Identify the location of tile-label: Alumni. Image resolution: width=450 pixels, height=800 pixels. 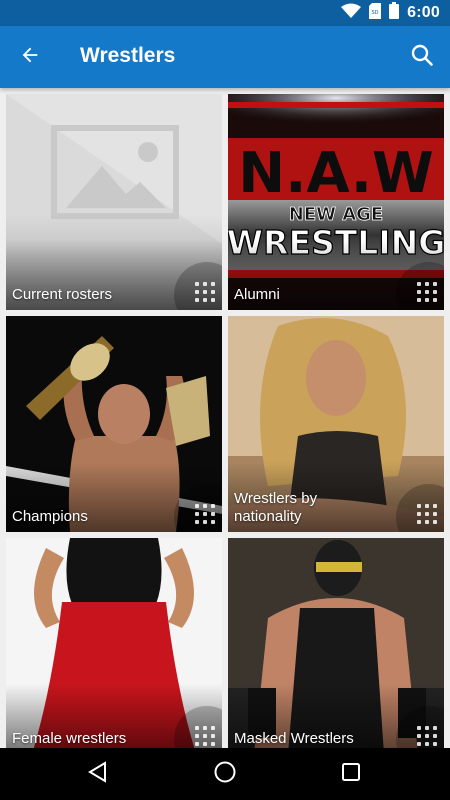
(257, 294).